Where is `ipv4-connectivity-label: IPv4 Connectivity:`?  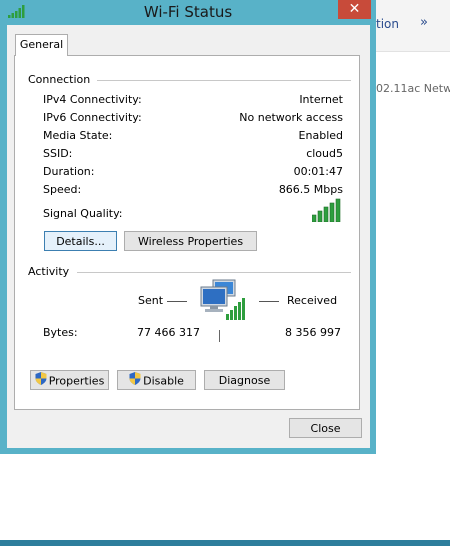
ipv4-connectivity-label: IPv4 Connectivity: is located at coordinates (92, 99).